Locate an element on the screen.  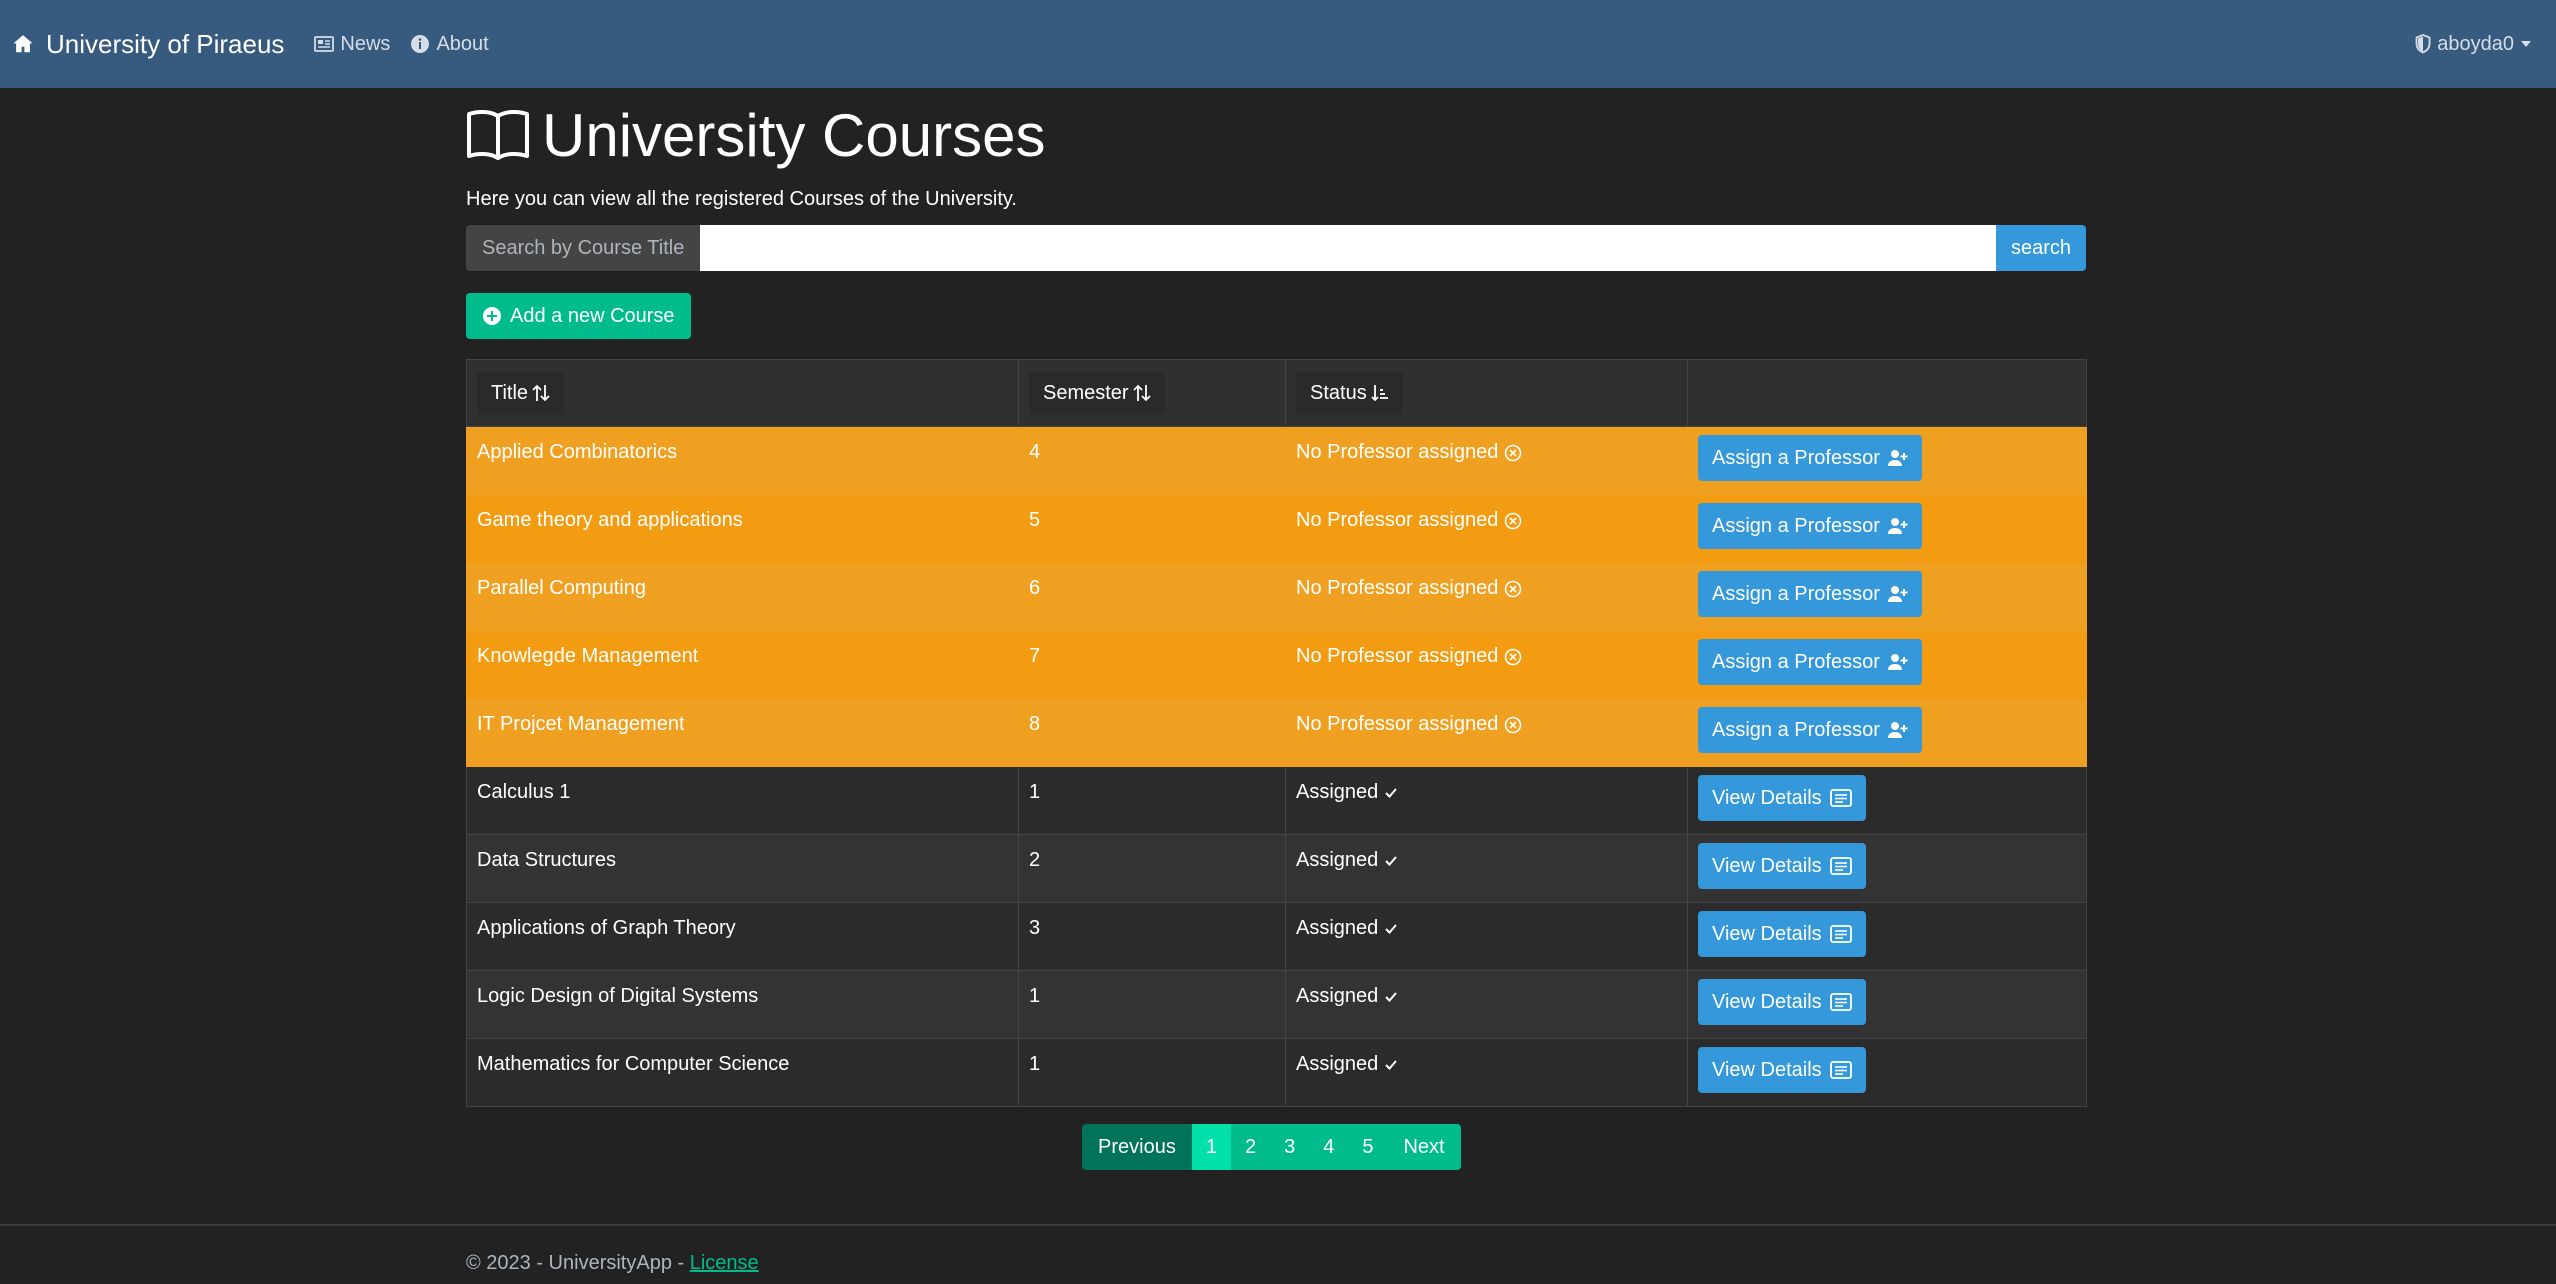
course-semester: 6 is located at coordinates (1152, 596).